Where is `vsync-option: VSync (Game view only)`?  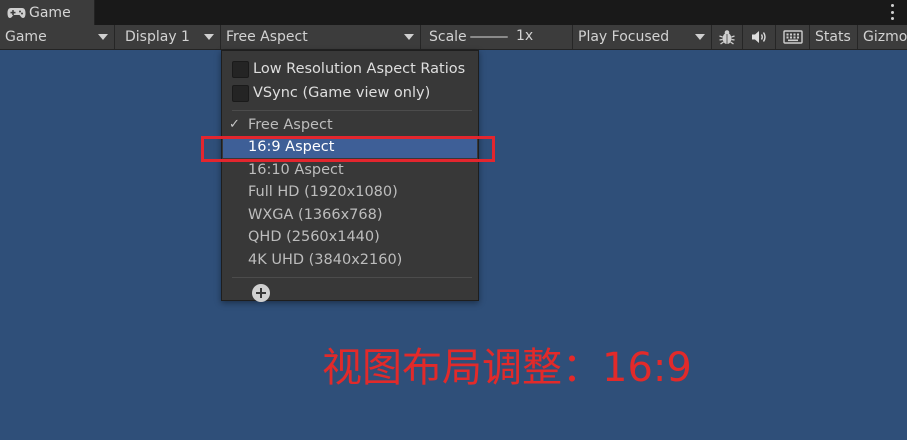
vsync-option: VSync (Game view only) is located at coordinates (331, 93).